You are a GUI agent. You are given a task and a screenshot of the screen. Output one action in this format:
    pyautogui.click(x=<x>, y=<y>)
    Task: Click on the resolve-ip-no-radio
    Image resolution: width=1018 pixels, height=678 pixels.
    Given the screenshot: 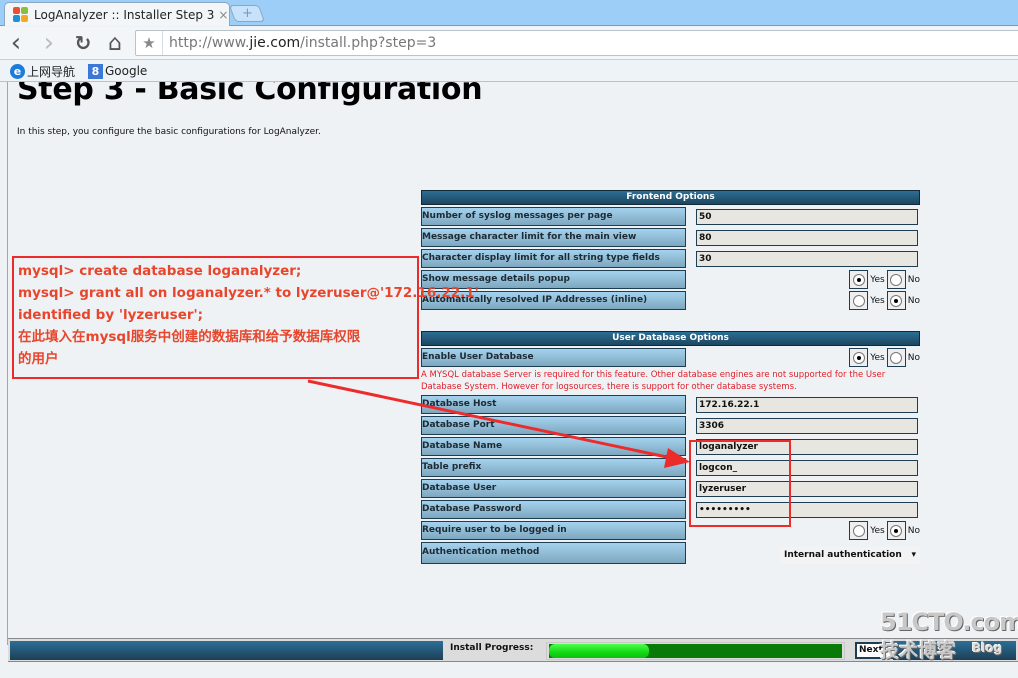 What is the action you would take?
    pyautogui.click(x=896, y=300)
    